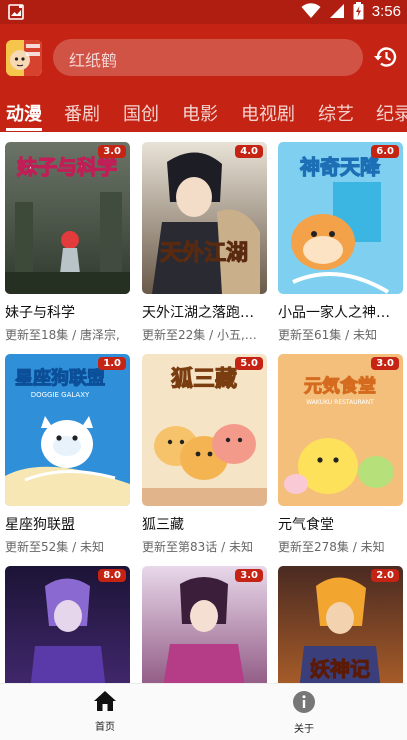 The image size is (407, 740). What do you see at coordinates (386, 11) in the screenshot?
I see `clock: 3:56` at bounding box center [386, 11].